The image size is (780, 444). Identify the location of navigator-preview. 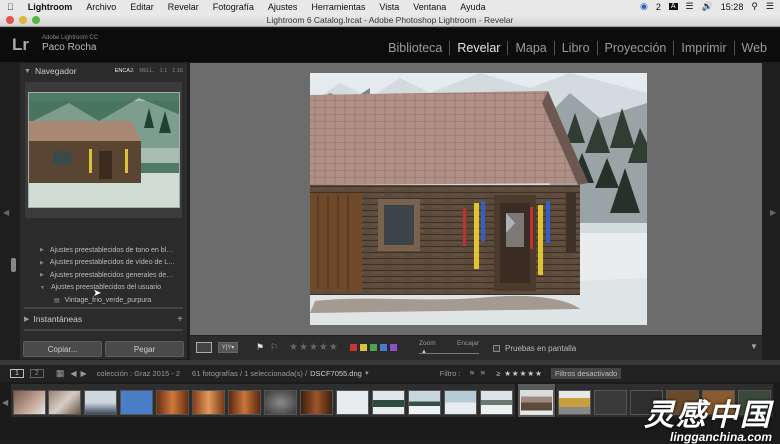
(103, 150).